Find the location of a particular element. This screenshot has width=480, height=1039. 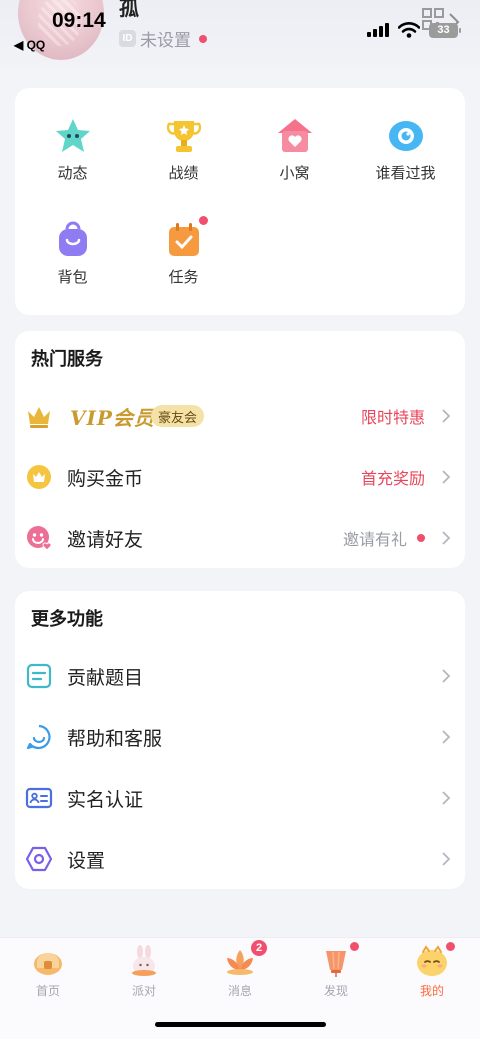

tab-label: 首页 is located at coordinates (47, 991).